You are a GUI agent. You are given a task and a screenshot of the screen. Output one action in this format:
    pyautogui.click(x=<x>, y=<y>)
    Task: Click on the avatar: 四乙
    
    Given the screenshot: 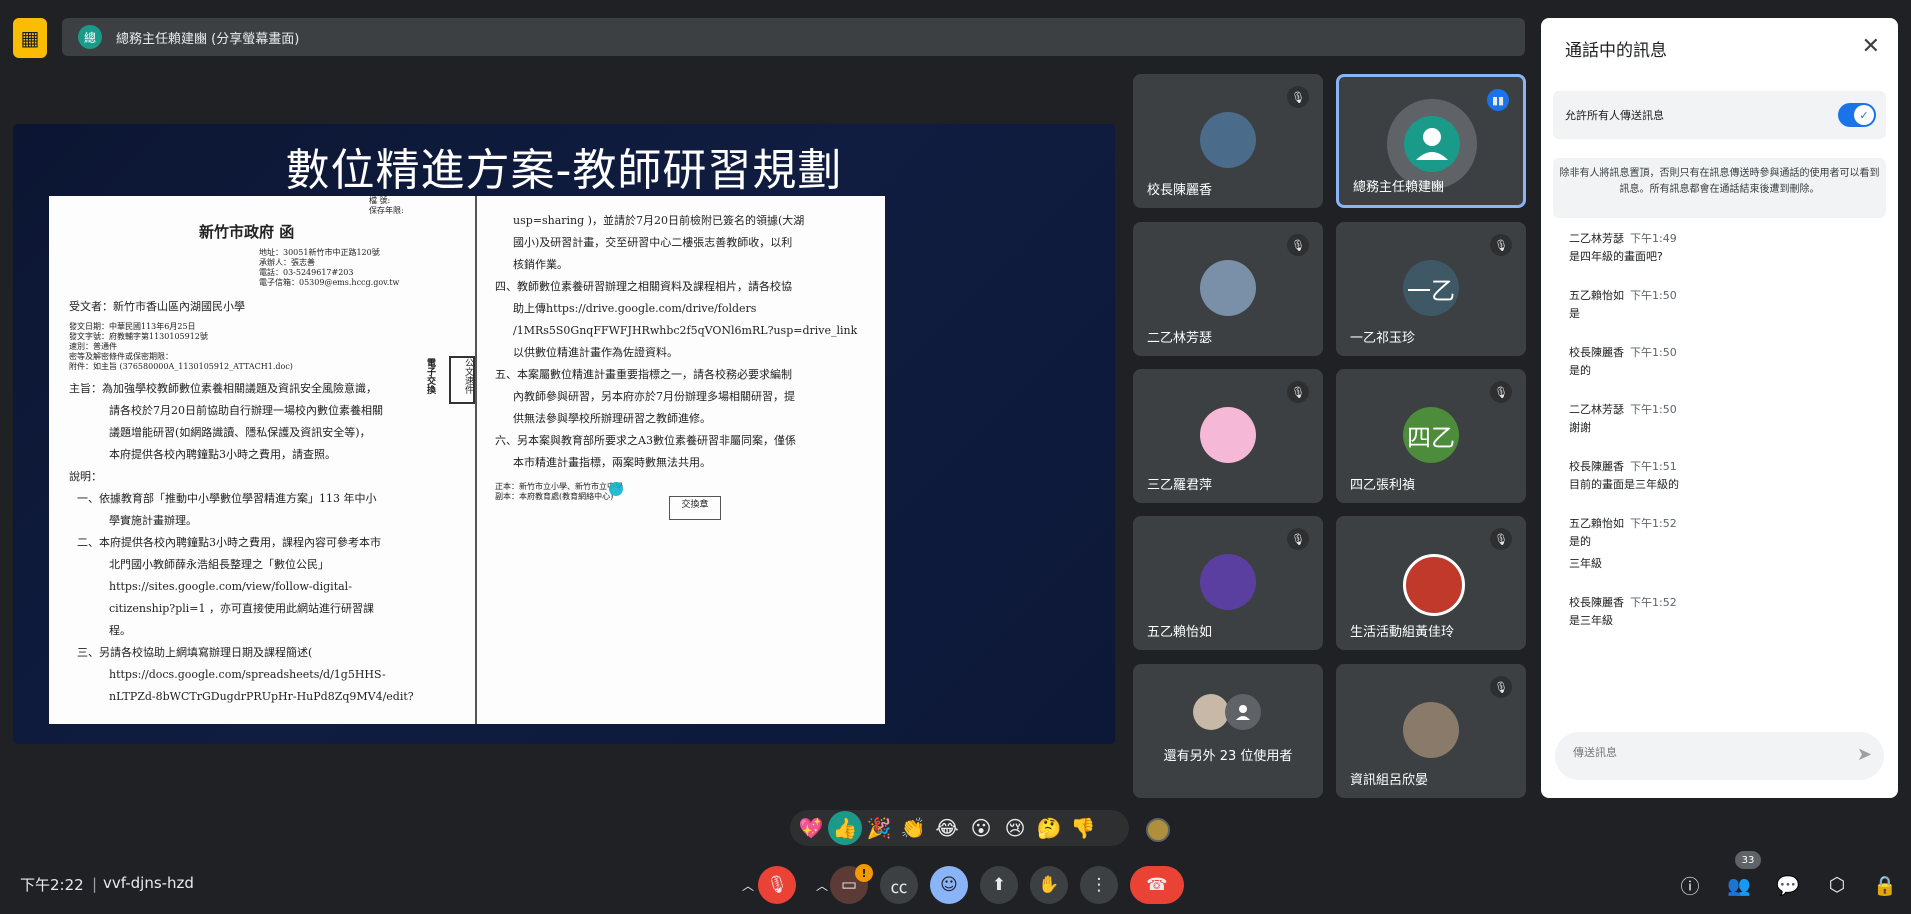 What is the action you would take?
    pyautogui.click(x=1431, y=435)
    